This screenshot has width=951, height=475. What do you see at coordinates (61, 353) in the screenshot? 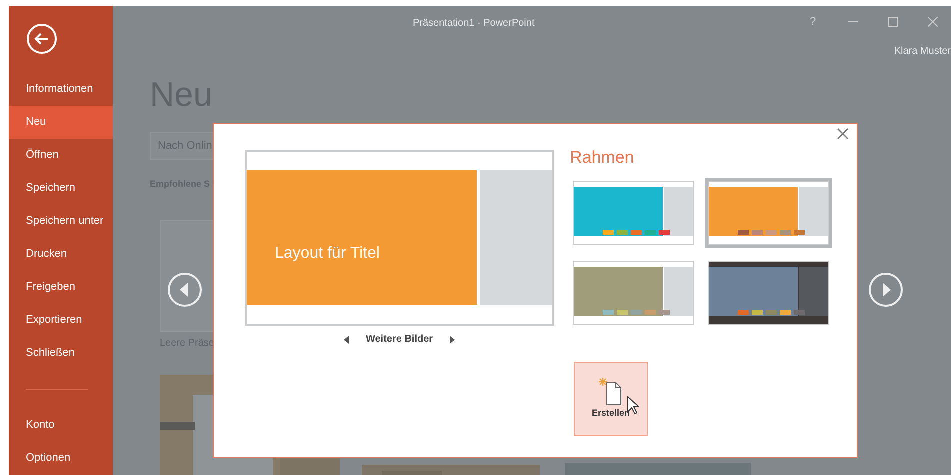
I see `sidebar-item: Schließen` at bounding box center [61, 353].